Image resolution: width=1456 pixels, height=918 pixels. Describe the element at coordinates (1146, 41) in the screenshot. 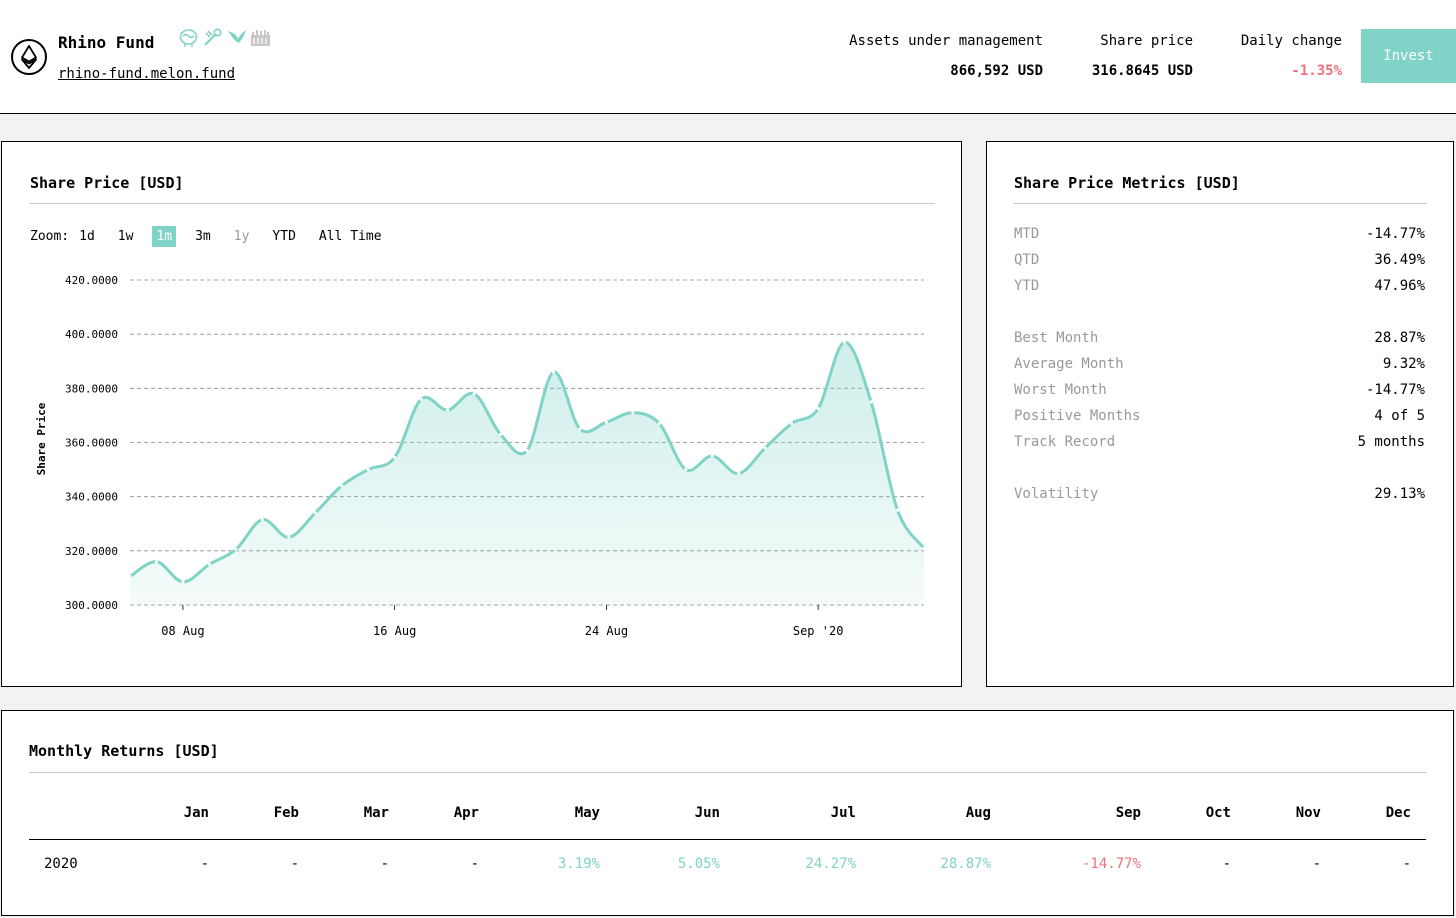

I see `share-price-label: Share price` at that location.